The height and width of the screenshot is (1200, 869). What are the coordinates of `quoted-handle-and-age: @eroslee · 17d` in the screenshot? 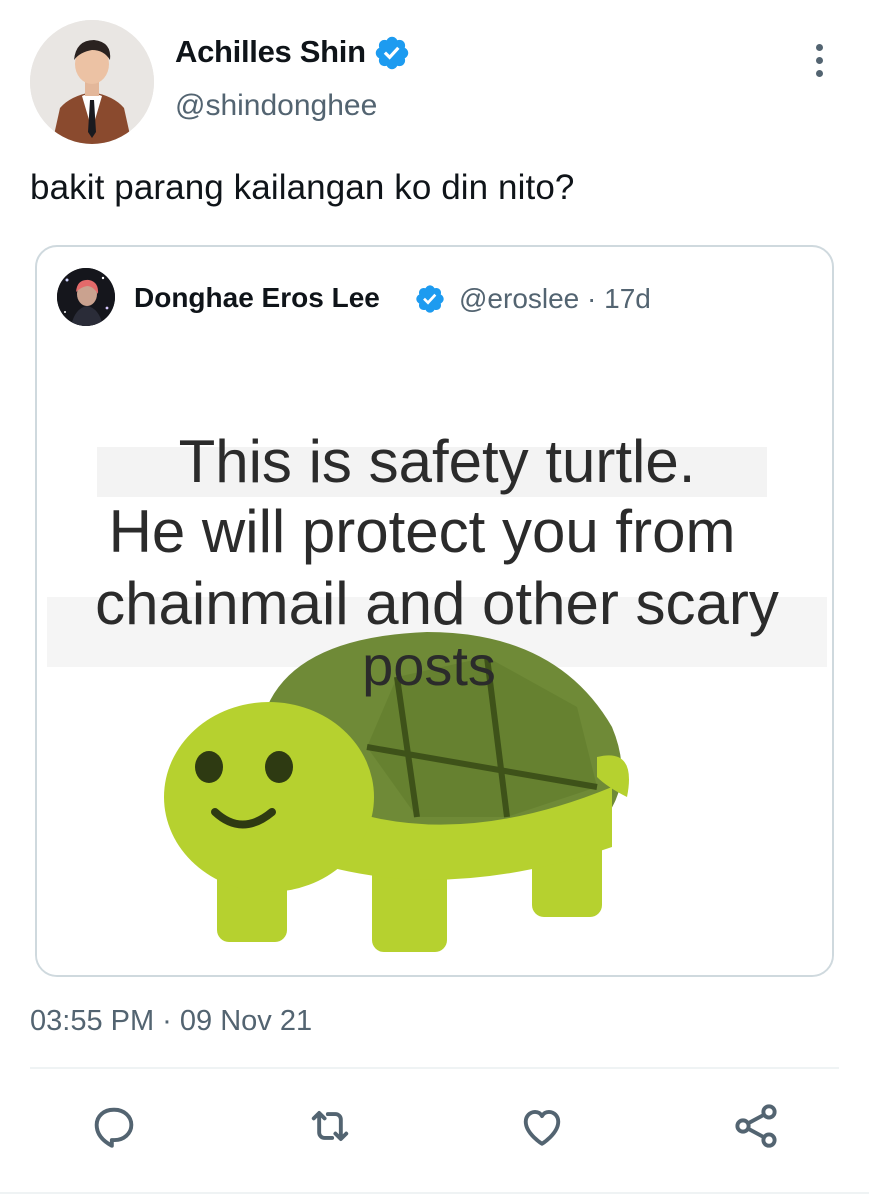 It's located at (555, 298).